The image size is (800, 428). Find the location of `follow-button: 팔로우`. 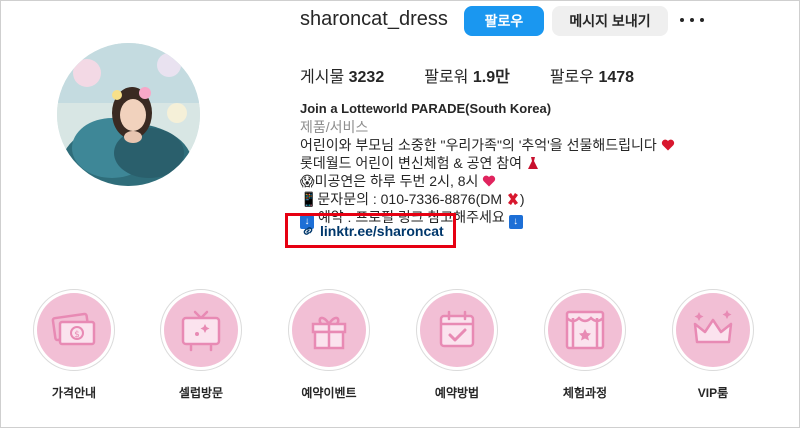

follow-button: 팔로우 is located at coordinates (504, 21).